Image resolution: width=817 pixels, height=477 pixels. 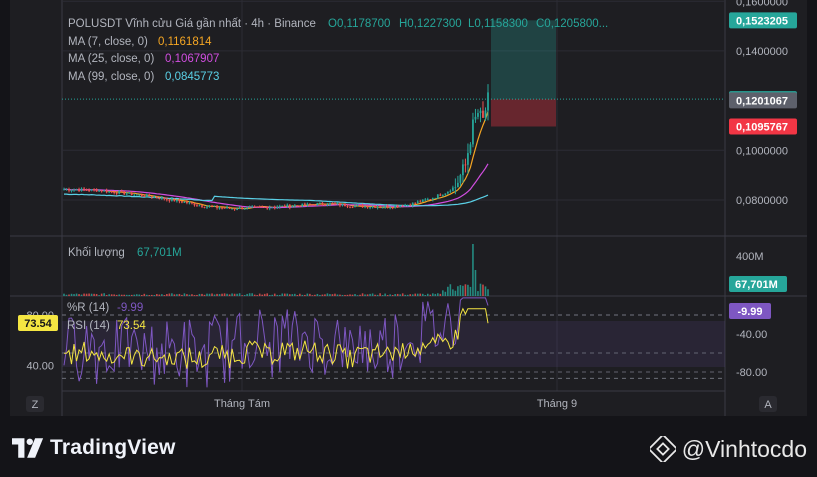 What do you see at coordinates (108, 42) in the screenshot?
I see `ma7-label: MA (7, close, 0)` at bounding box center [108, 42].